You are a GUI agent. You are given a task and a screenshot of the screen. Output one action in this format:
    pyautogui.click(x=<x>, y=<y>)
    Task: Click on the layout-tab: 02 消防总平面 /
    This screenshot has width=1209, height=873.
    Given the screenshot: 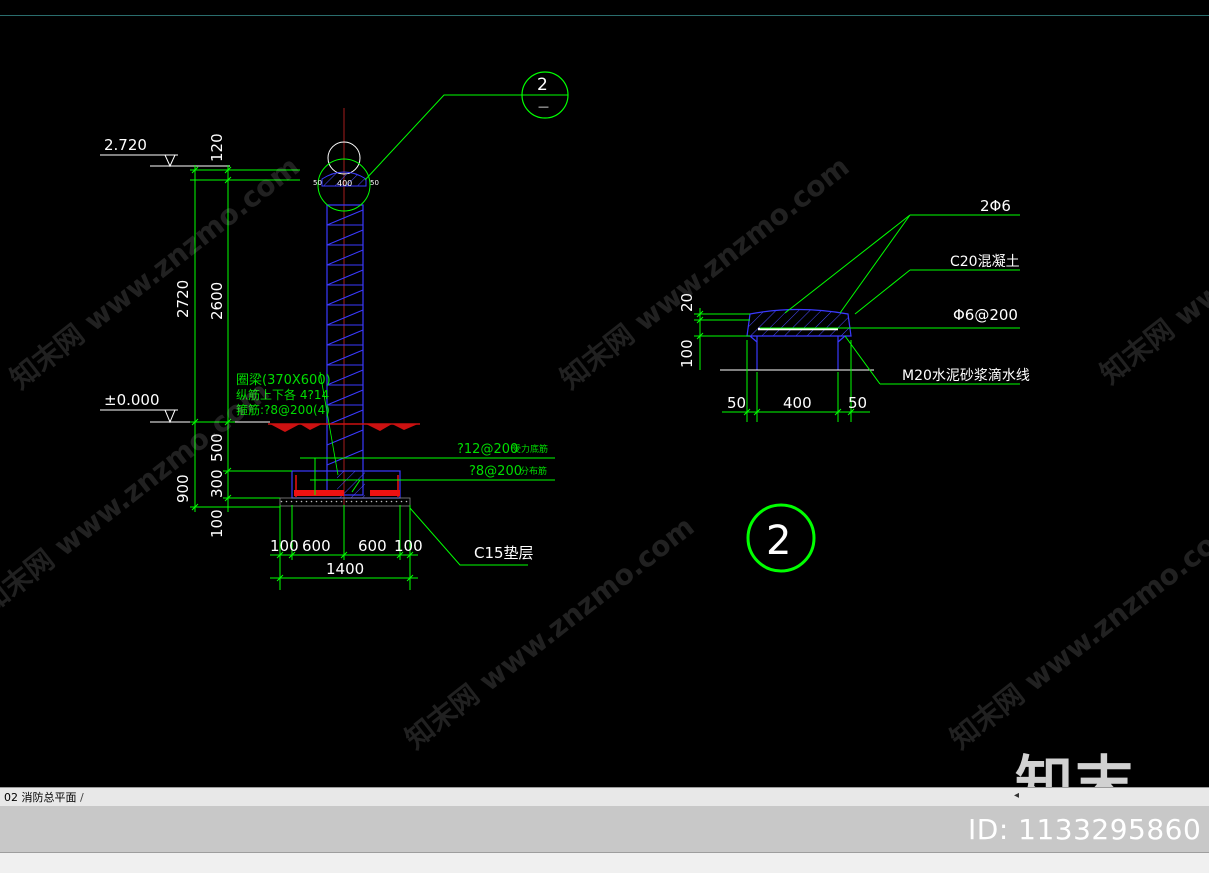 What is the action you would take?
    pyautogui.click(x=44, y=797)
    